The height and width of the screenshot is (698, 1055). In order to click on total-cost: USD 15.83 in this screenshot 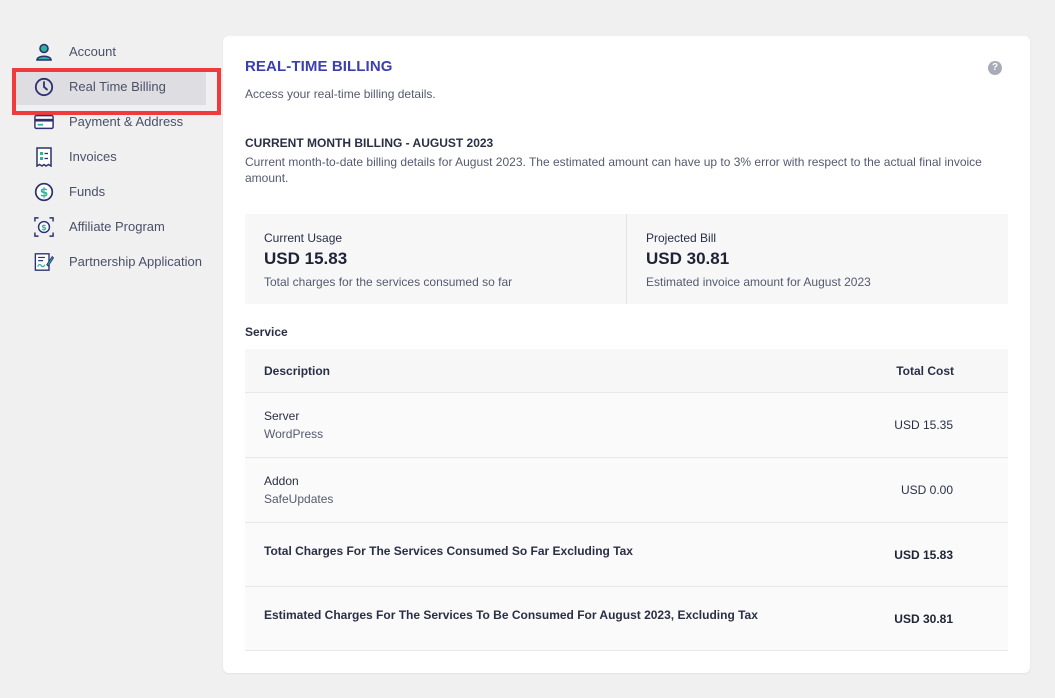, I will do `click(923, 554)`.